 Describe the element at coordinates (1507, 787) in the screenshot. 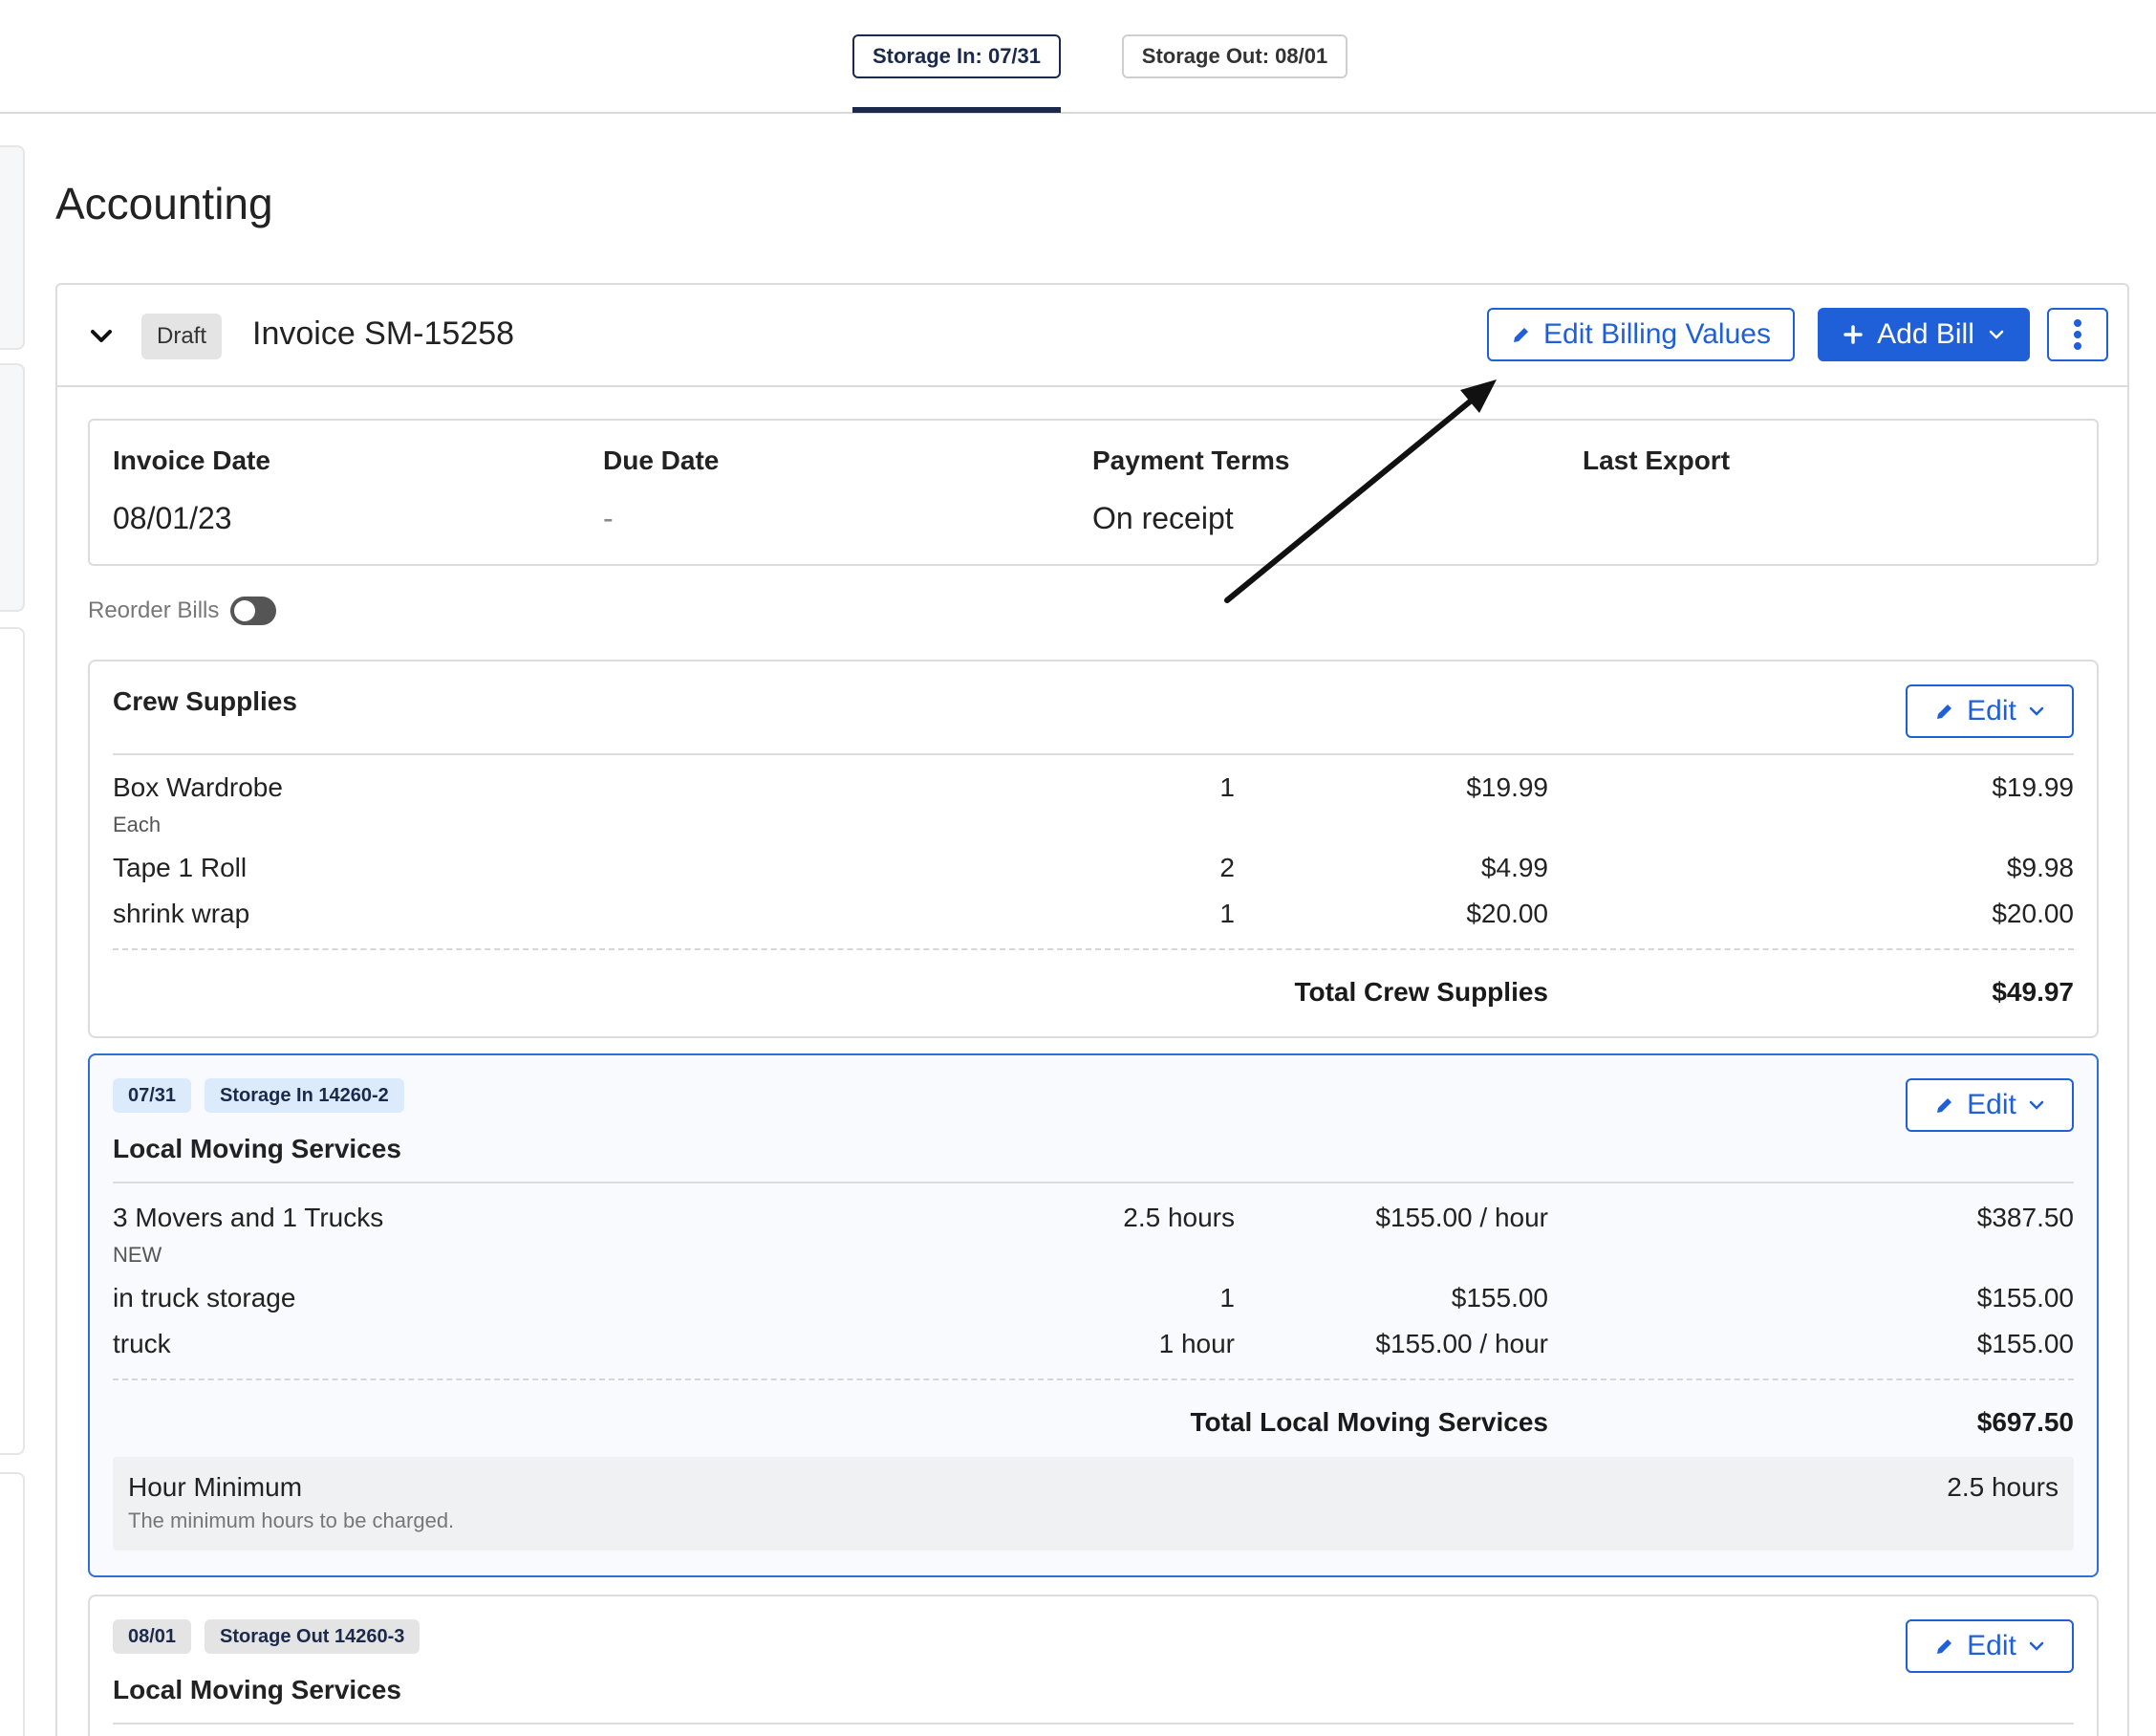

I see `item-rate: $19.99` at that location.